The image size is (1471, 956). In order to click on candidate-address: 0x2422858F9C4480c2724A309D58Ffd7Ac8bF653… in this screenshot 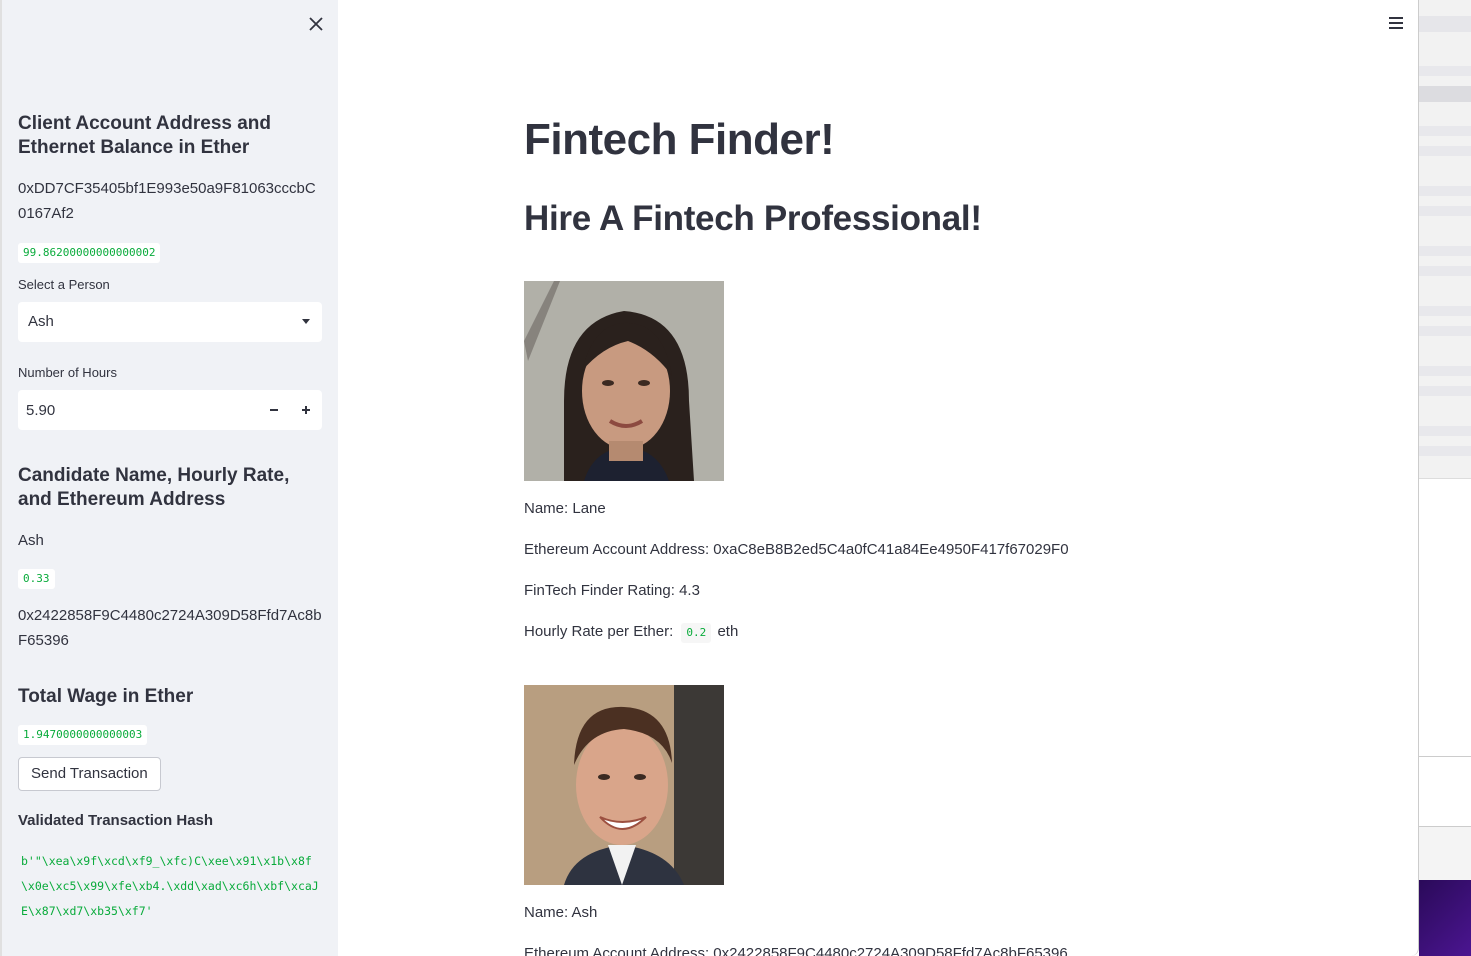, I will do `click(170, 628)`.